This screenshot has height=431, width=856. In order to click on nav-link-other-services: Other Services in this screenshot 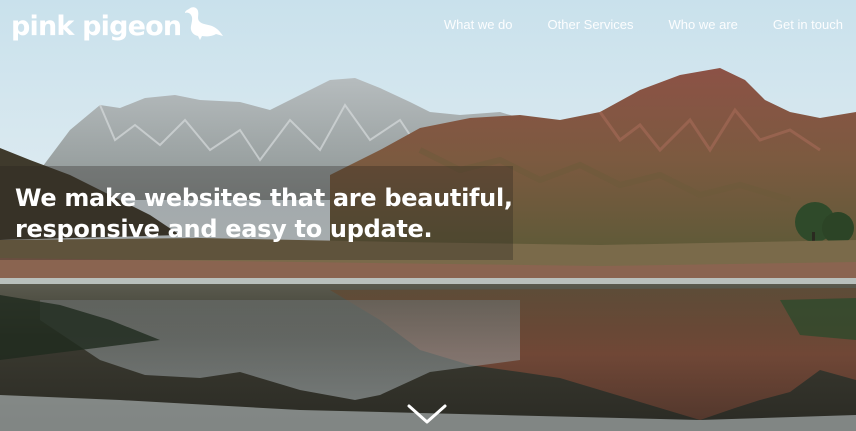, I will do `click(591, 24)`.